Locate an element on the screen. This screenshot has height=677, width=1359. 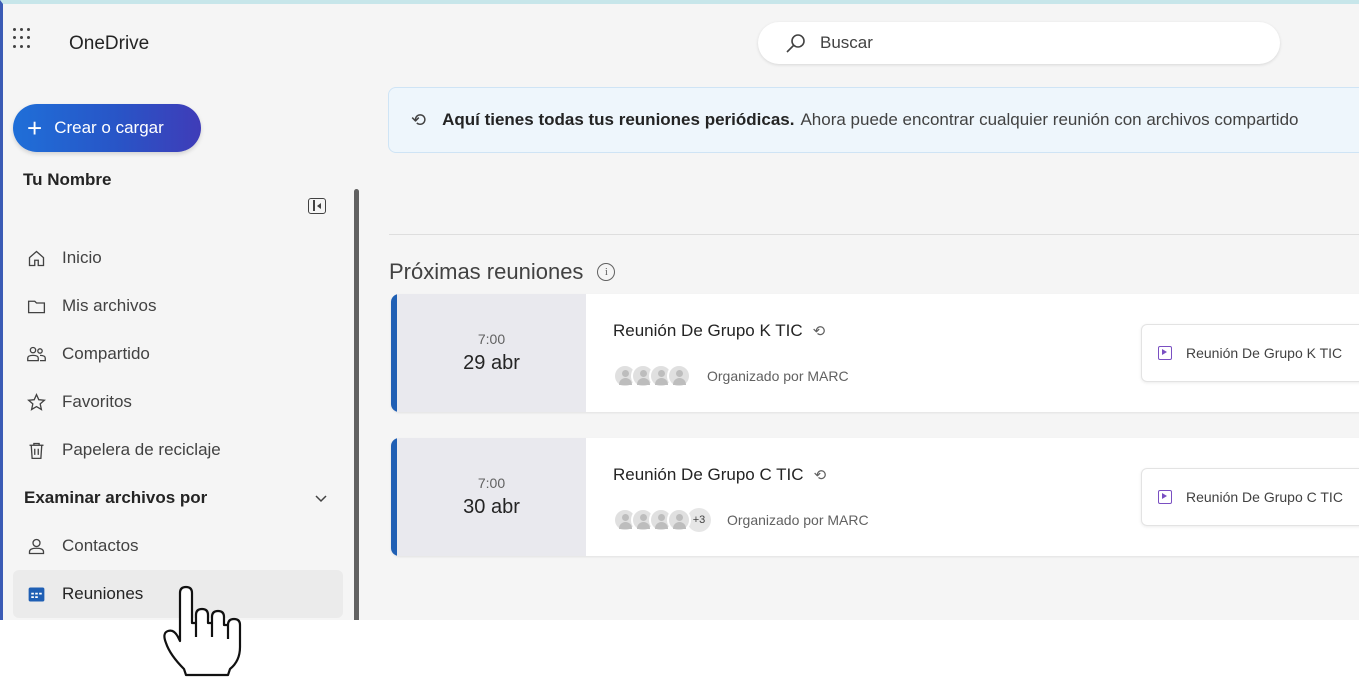
sidebar-scrollbar is located at coordinates (356, 404).